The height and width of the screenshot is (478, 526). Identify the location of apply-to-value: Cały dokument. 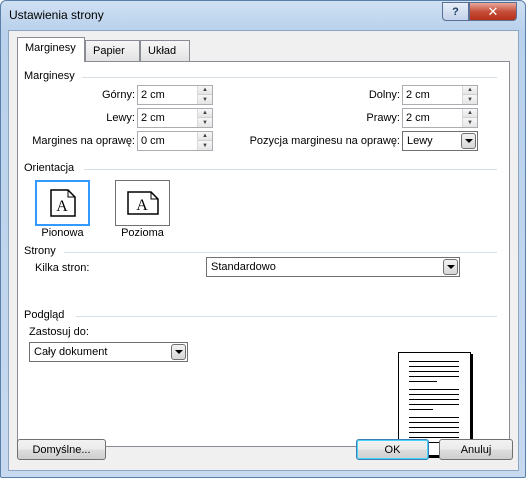
(71, 352).